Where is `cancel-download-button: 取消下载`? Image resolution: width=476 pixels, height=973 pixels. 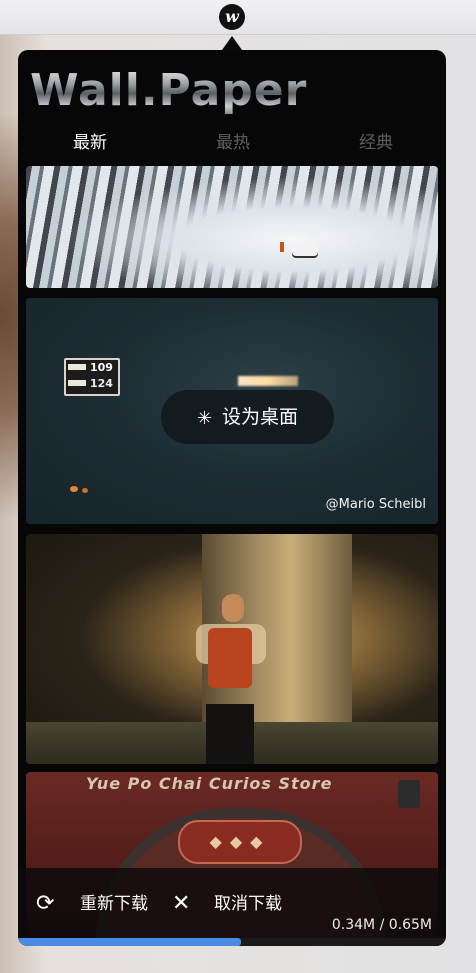
cancel-download-button: 取消下载 is located at coordinates (248, 904).